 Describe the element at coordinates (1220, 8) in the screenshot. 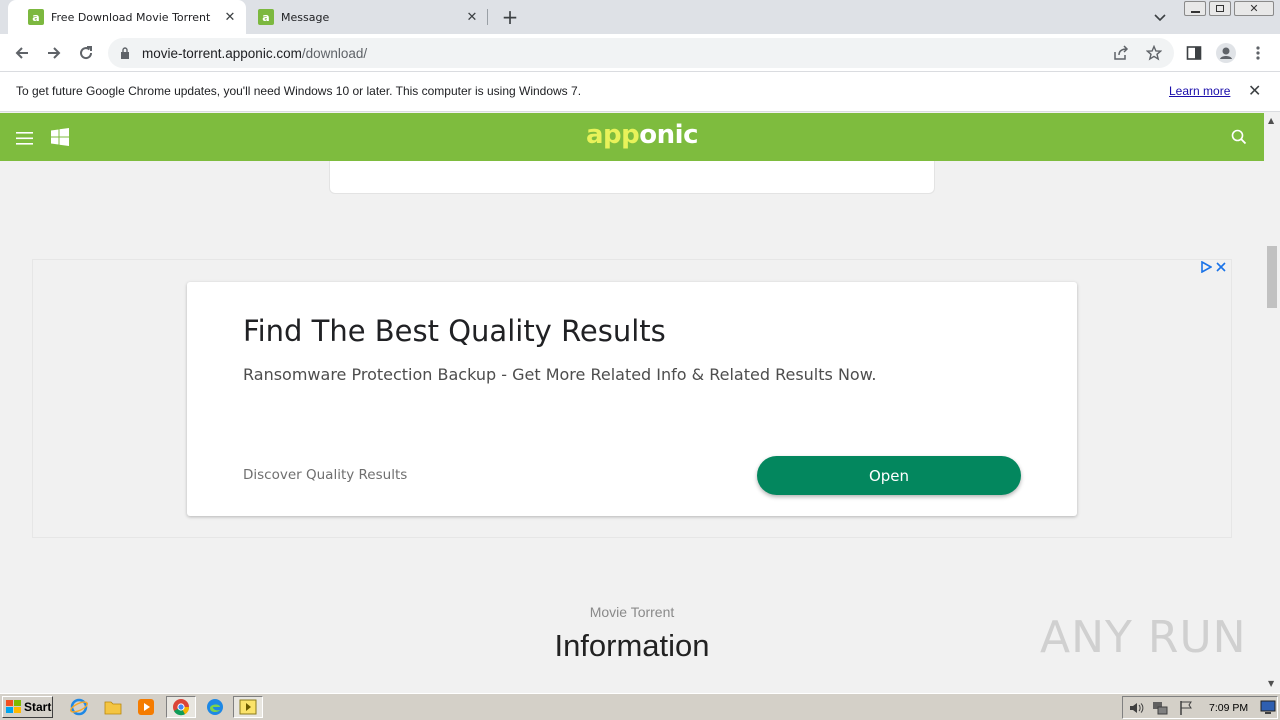

I see `restore-button` at that location.